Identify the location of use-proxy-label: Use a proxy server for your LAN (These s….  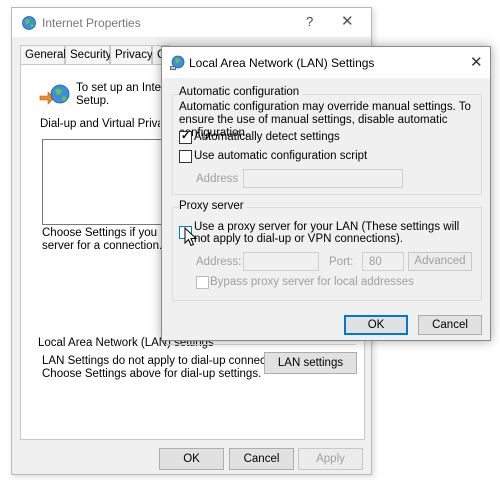
(335, 233).